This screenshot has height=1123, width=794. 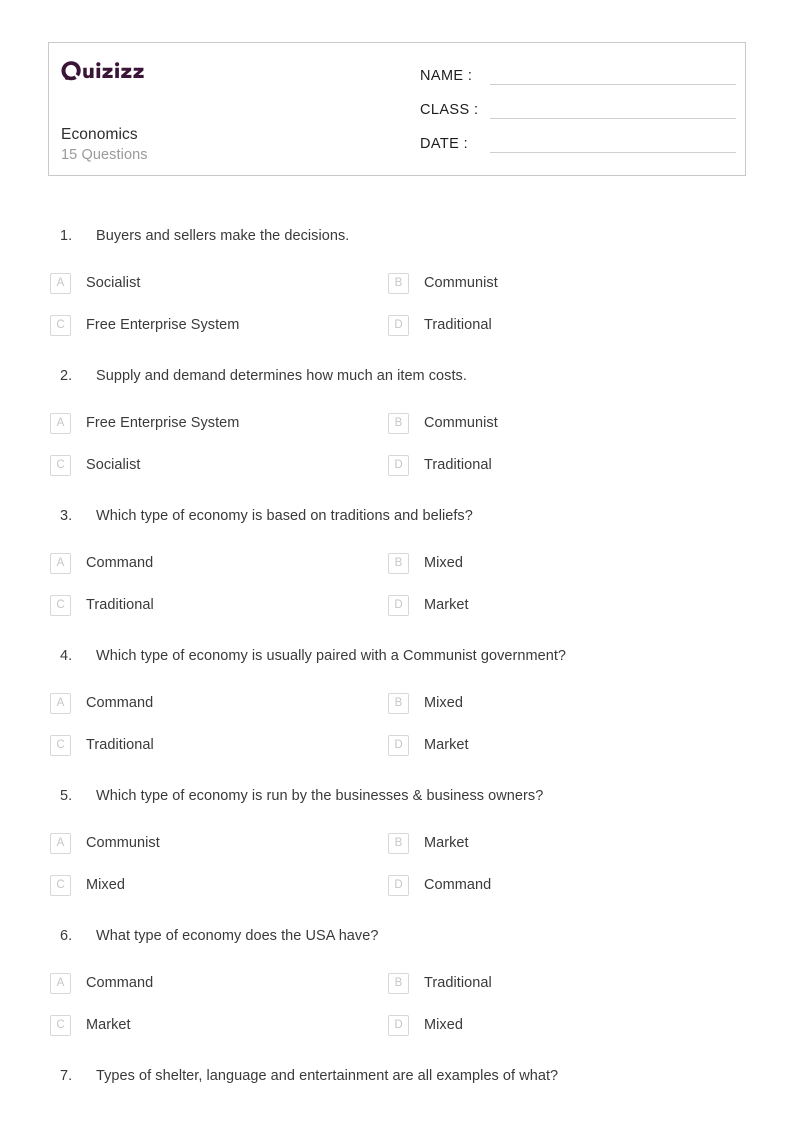 I want to click on date-input, so click(x=613, y=144).